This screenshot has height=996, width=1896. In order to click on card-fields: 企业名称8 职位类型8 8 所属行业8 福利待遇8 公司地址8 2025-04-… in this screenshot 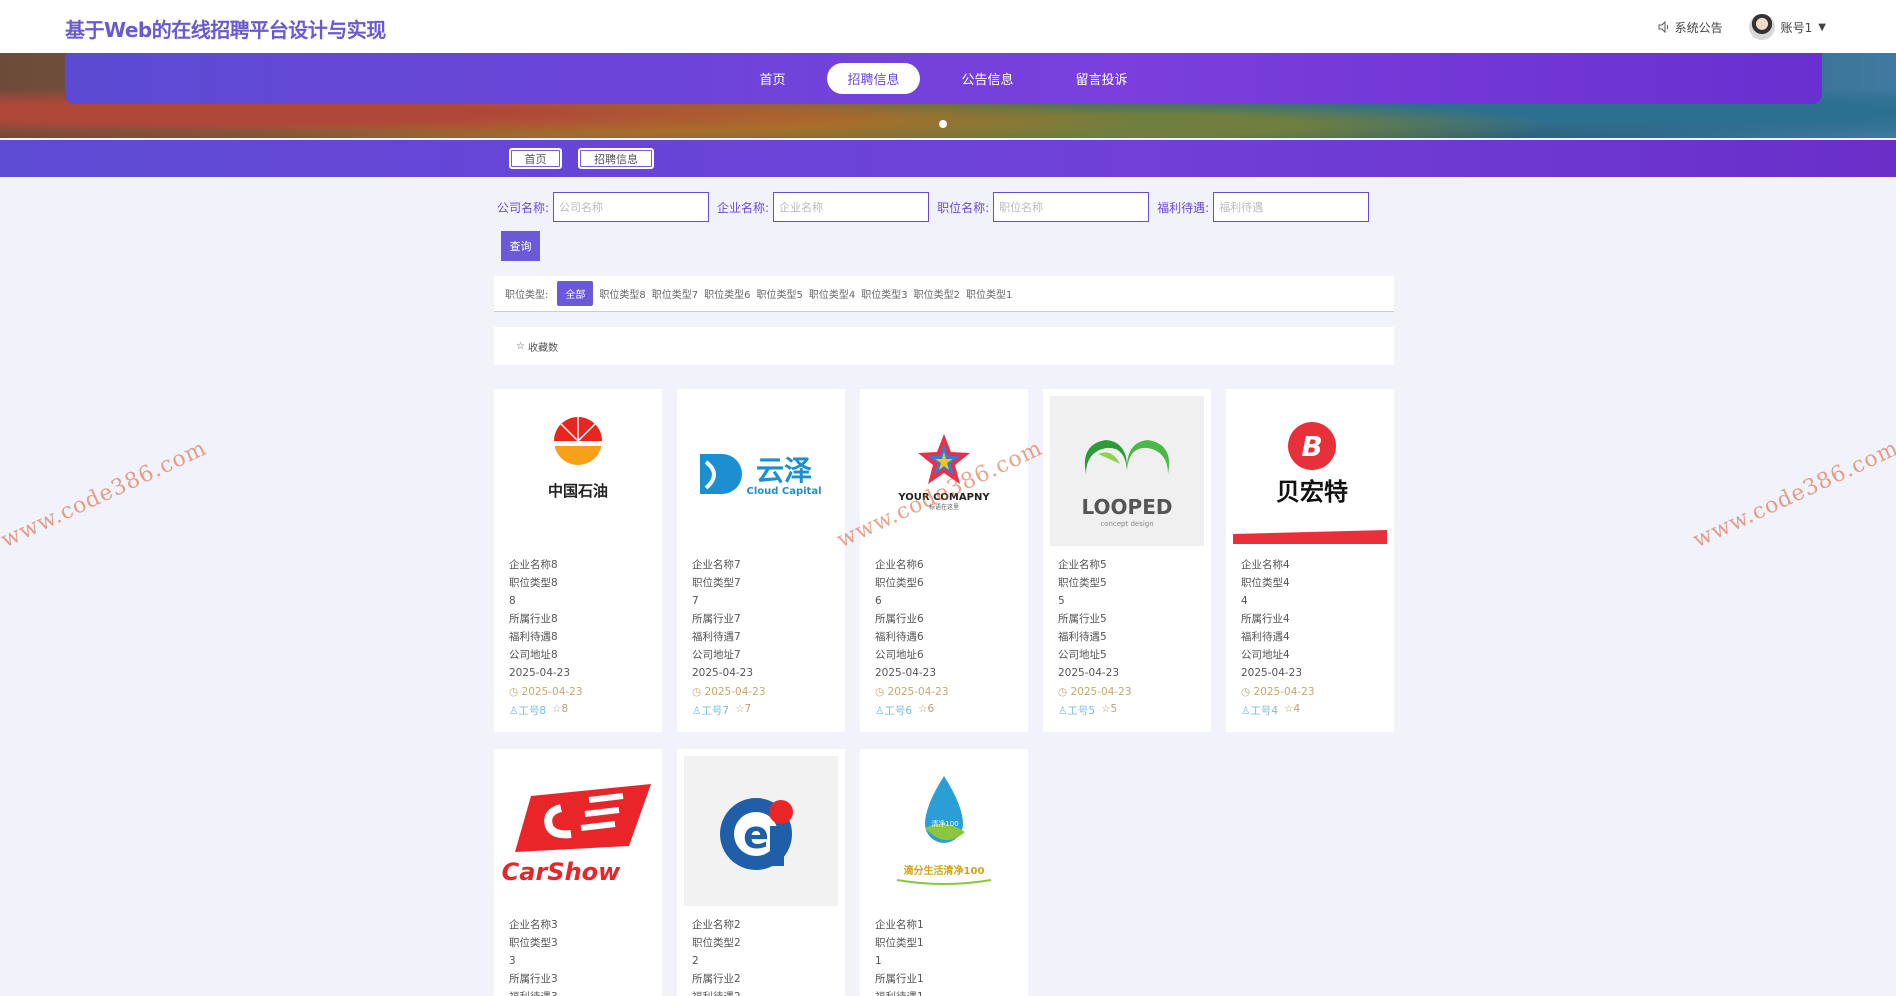, I will do `click(539, 619)`.